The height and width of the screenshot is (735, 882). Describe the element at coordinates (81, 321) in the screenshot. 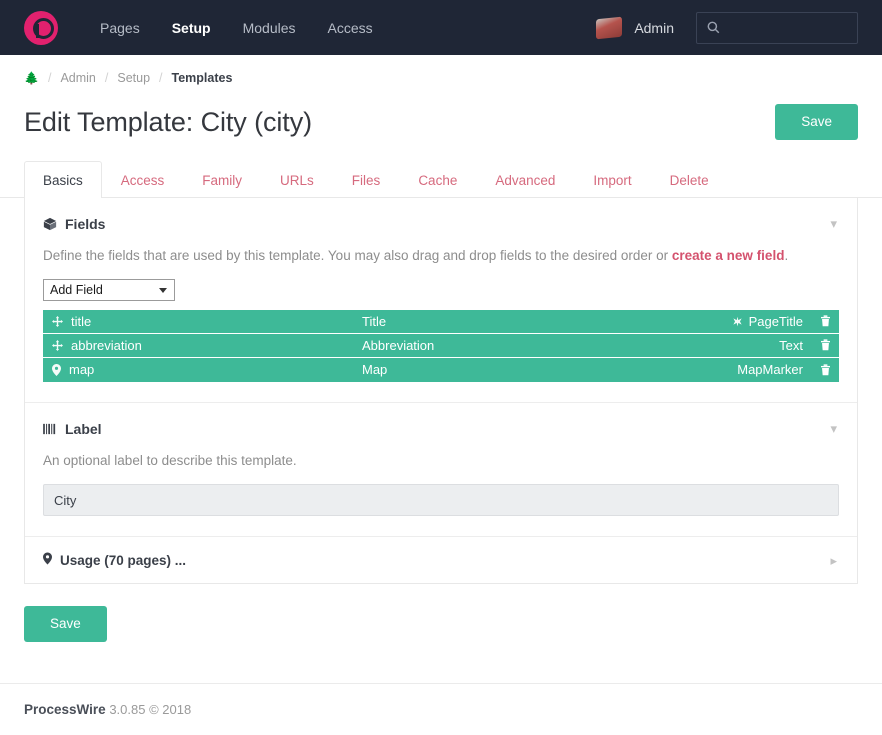

I see `field-name: title` at that location.